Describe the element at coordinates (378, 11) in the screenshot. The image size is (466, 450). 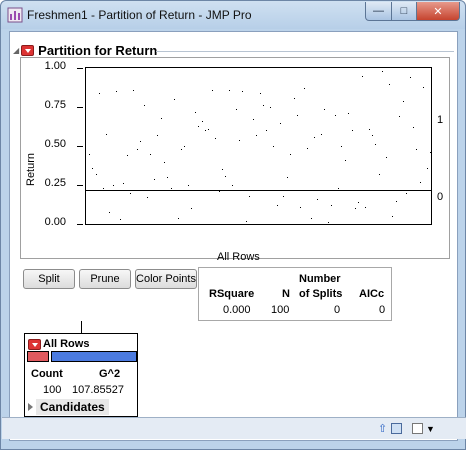
I see `minimize-button: —` at that location.